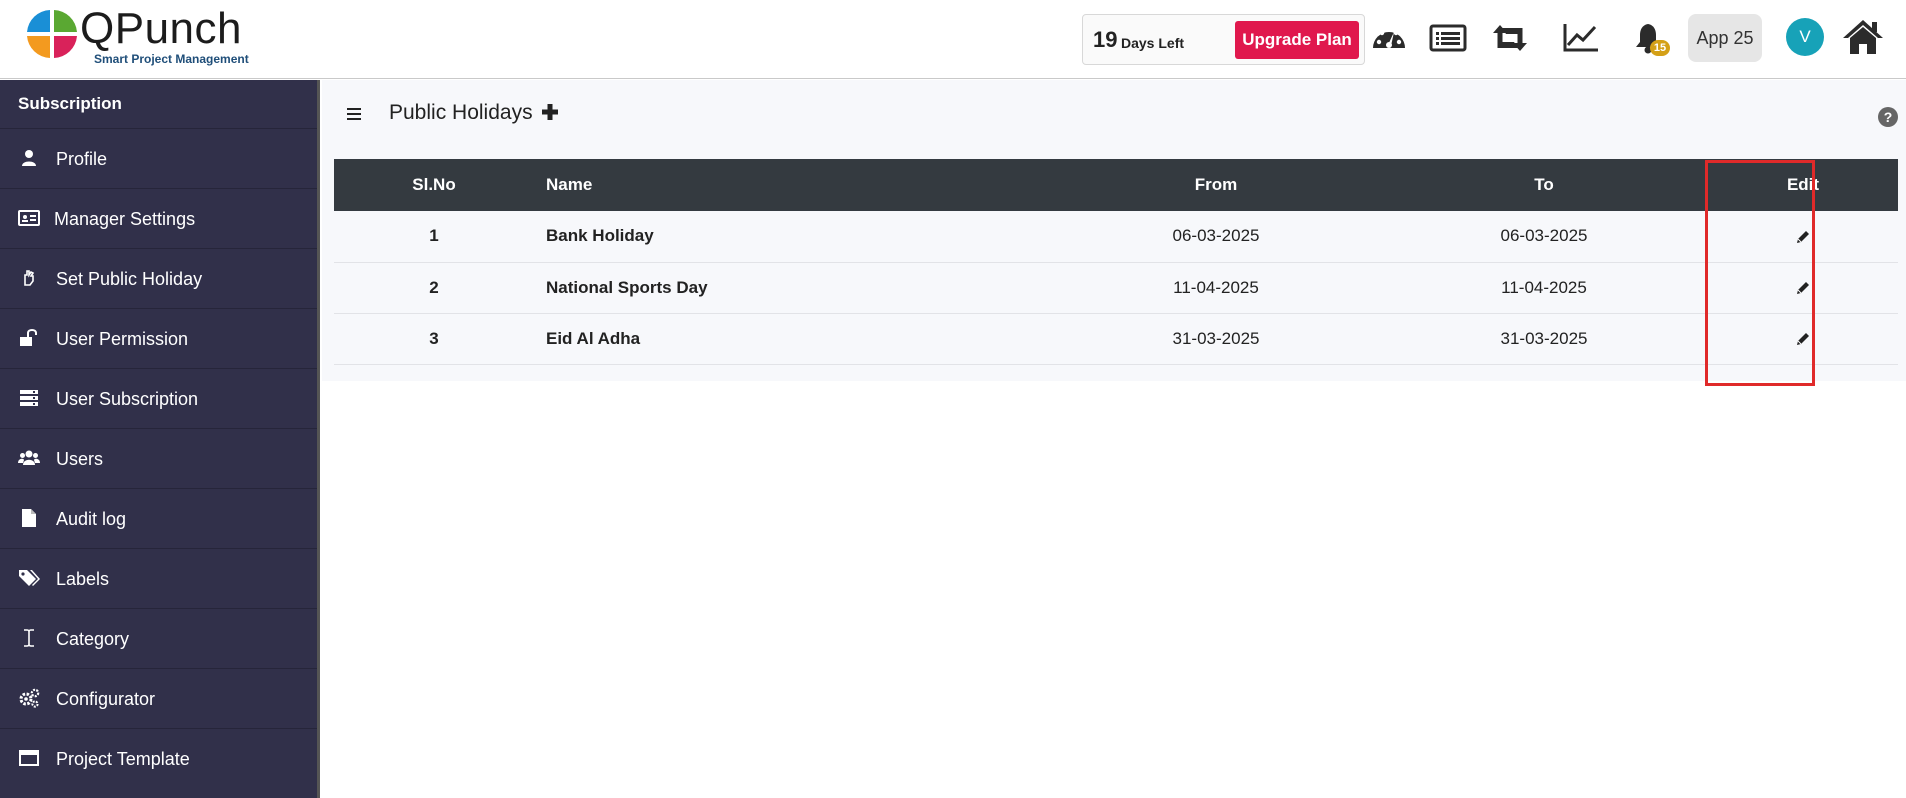 This screenshot has width=1906, height=798. What do you see at coordinates (52, 34) in the screenshot?
I see `qpunch-logo` at bounding box center [52, 34].